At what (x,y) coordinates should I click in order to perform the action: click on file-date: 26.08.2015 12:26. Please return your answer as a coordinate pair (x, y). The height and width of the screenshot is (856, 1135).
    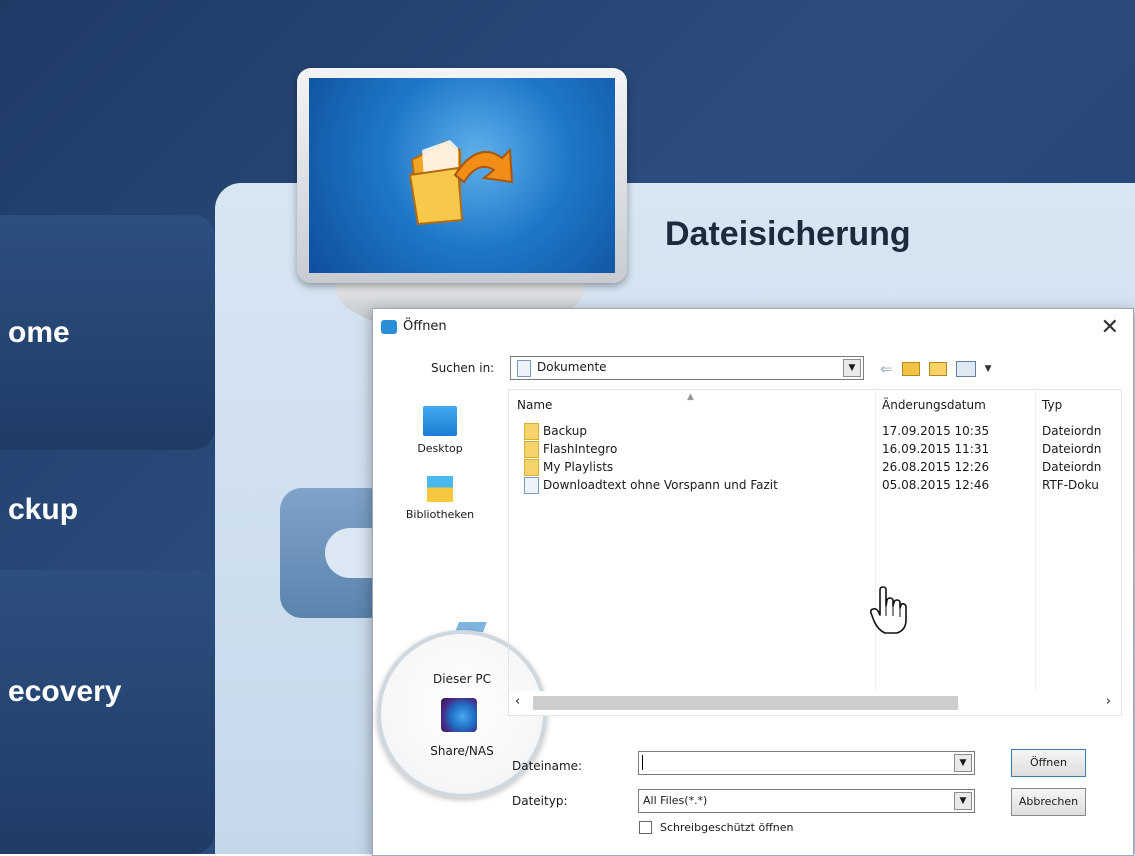
    Looking at the image, I should click on (936, 467).